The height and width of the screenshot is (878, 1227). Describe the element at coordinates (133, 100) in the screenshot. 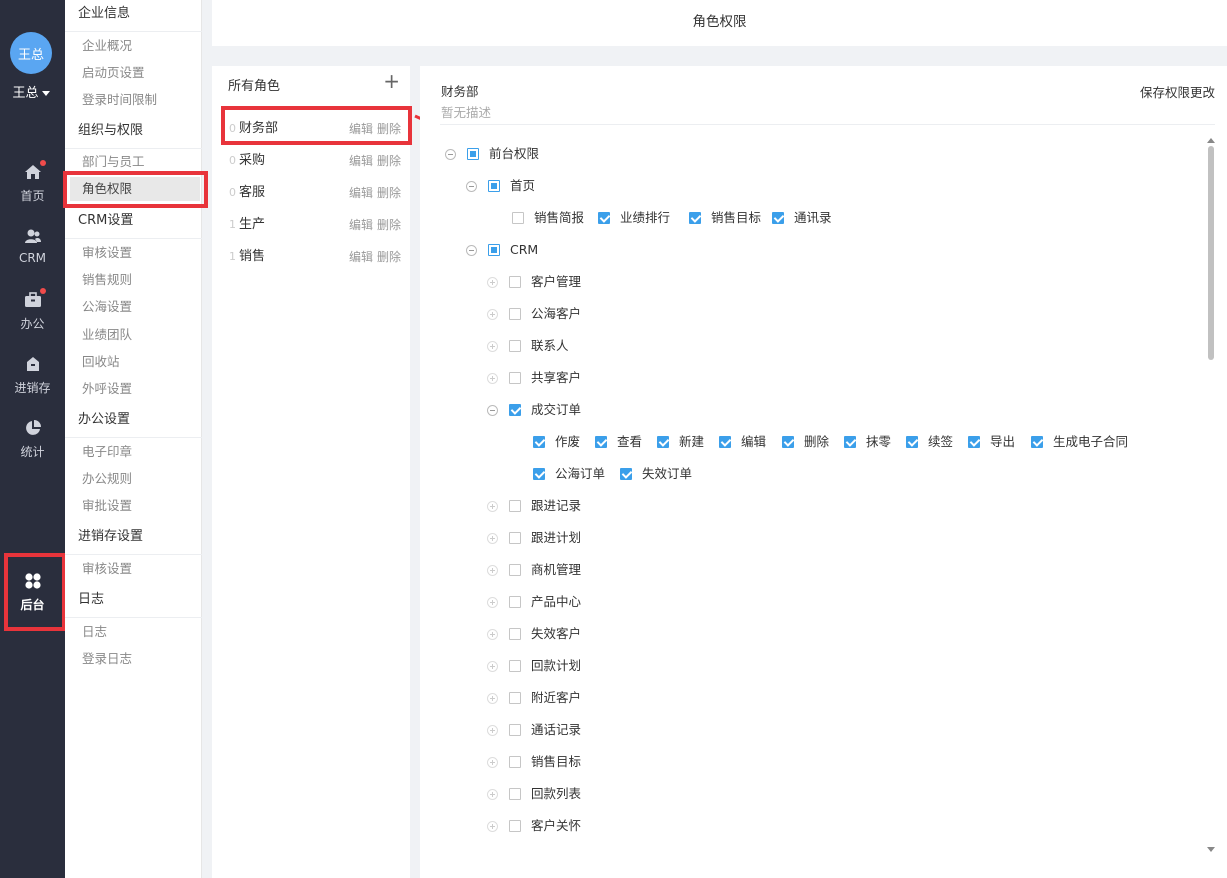

I see `submenu-item: 登录时间限制` at that location.